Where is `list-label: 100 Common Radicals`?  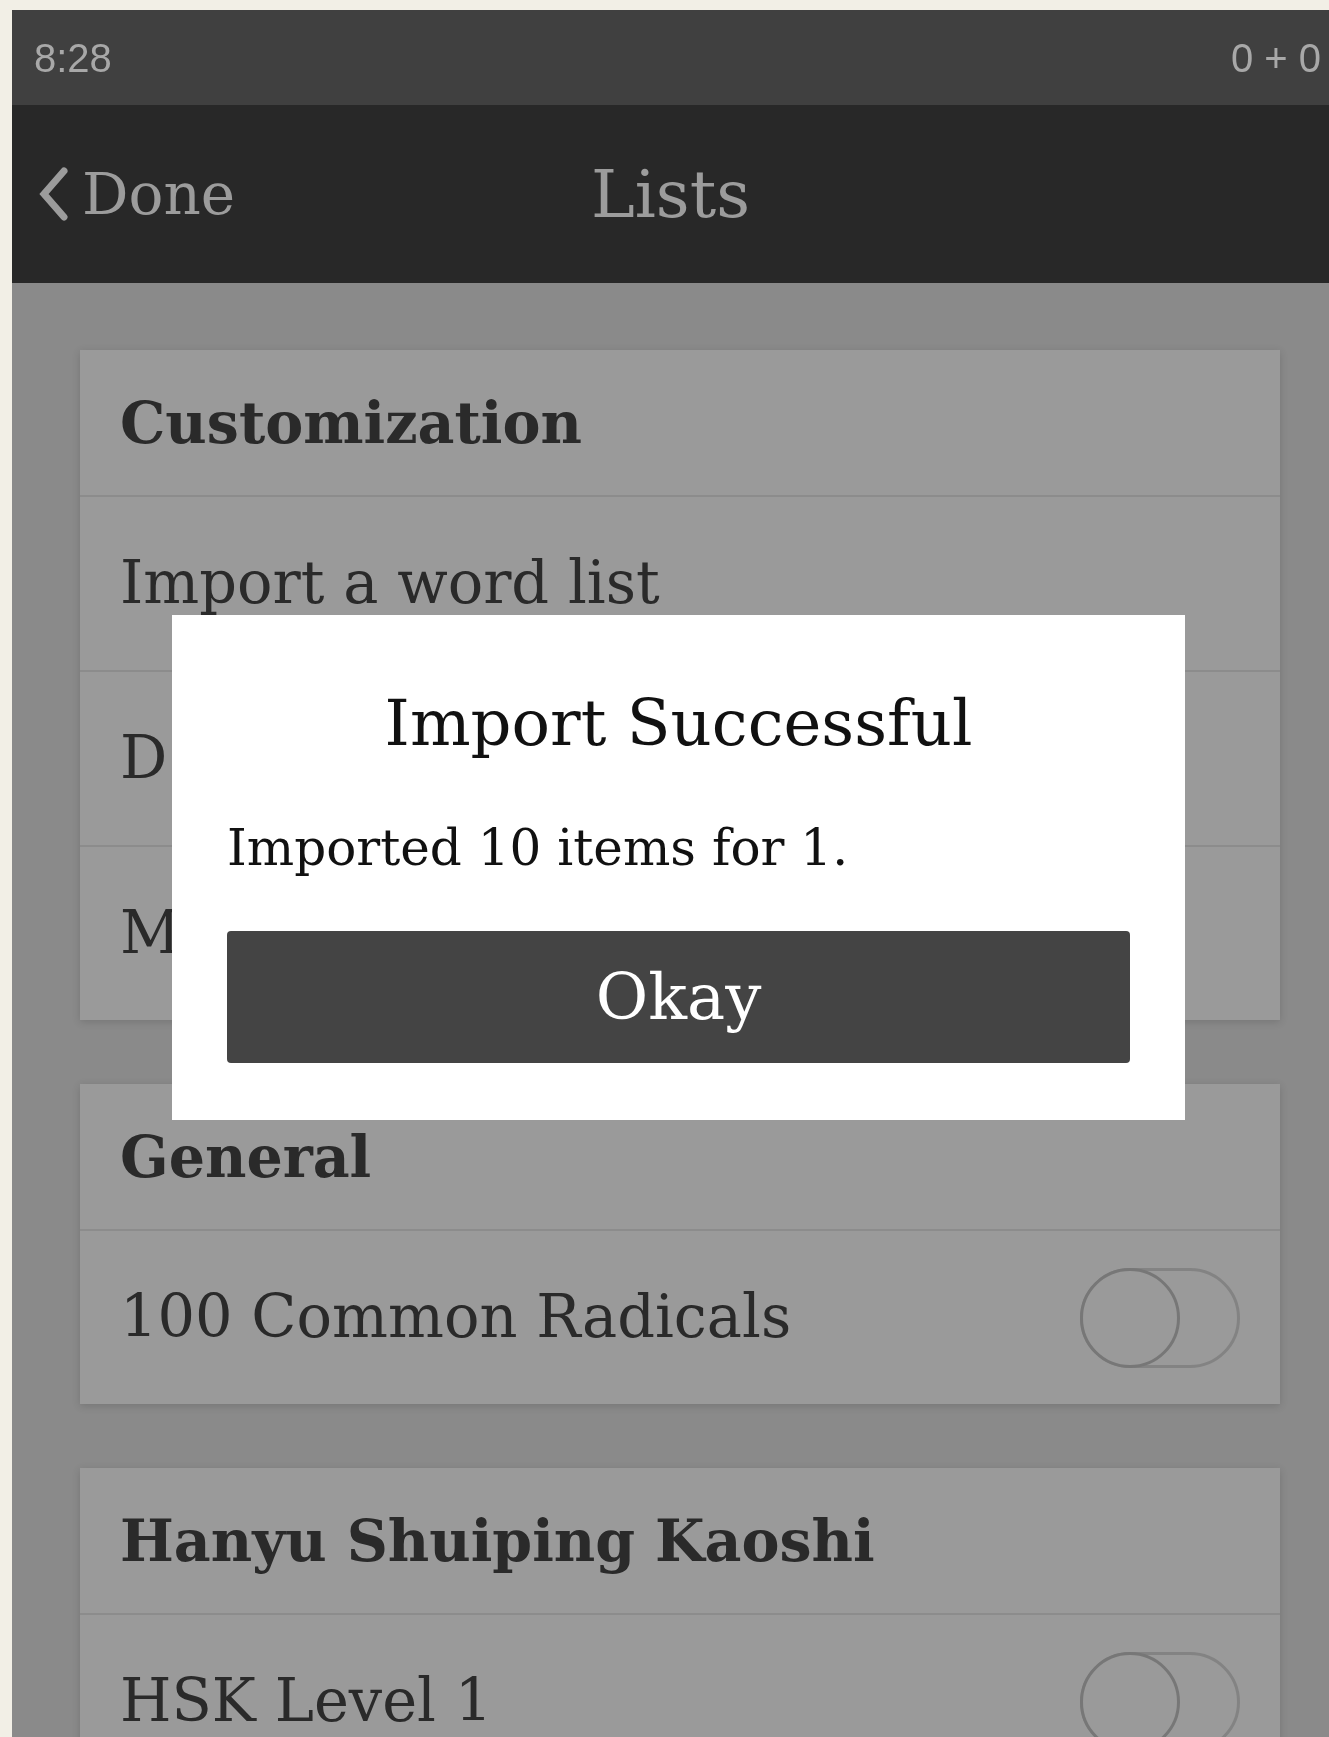
list-label: 100 Common Radicals is located at coordinates (456, 1317).